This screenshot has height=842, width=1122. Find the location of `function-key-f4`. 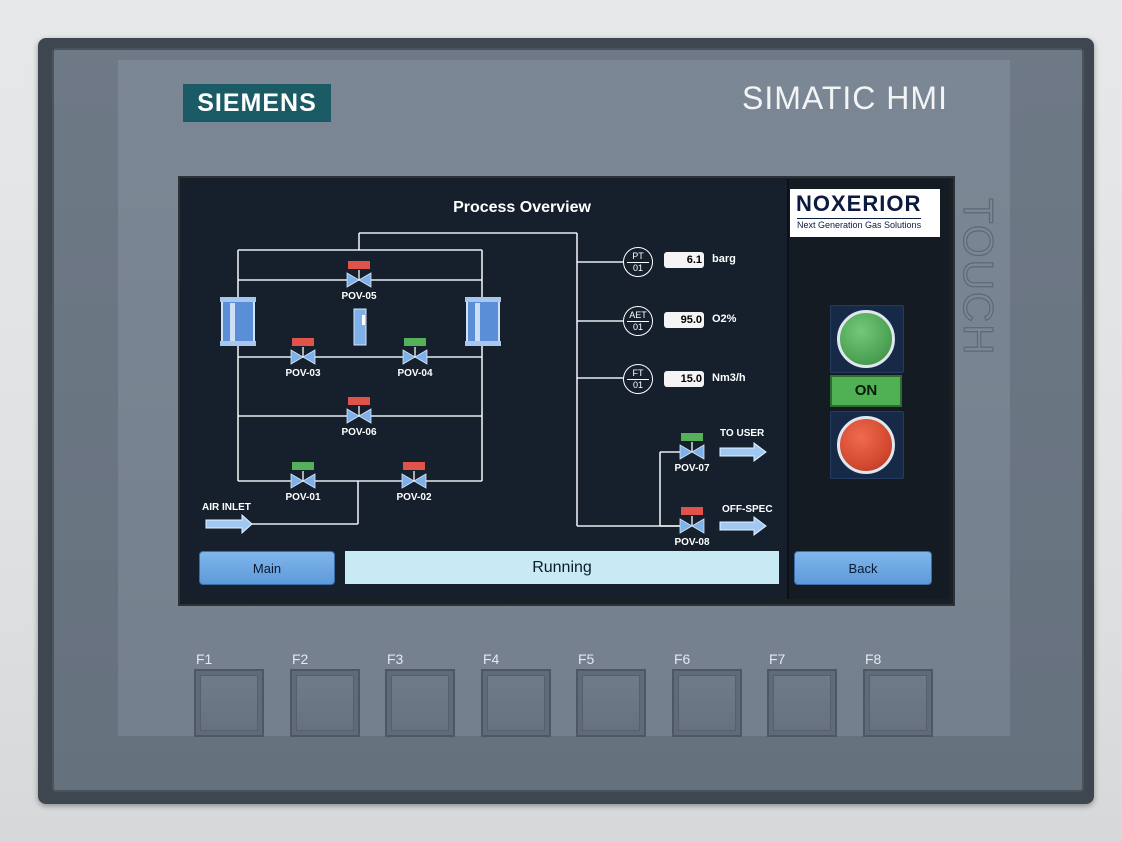

function-key-f4 is located at coordinates (516, 703).